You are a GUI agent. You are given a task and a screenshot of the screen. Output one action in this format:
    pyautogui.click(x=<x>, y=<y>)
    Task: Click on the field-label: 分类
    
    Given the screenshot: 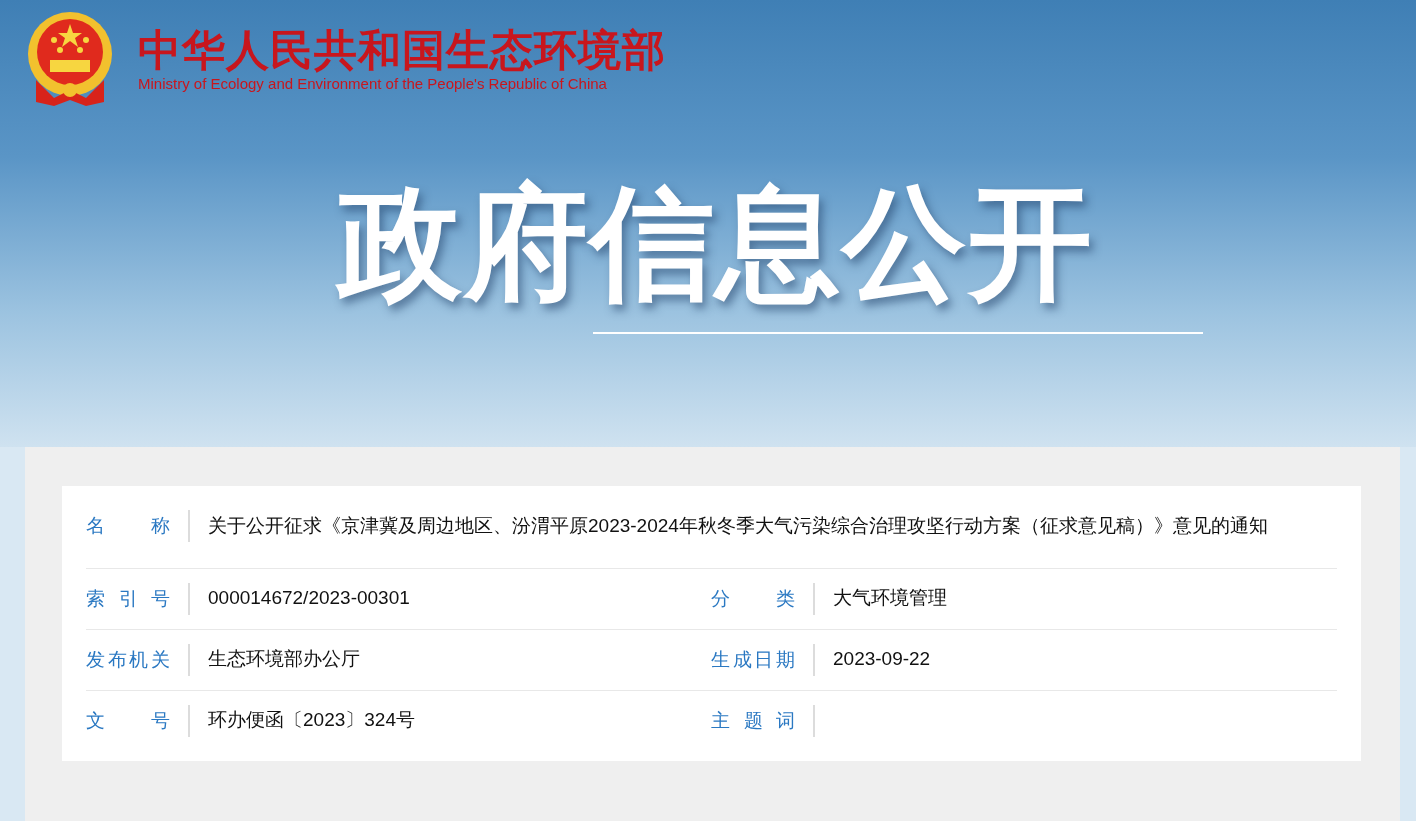 What is the action you would take?
    pyautogui.click(x=753, y=599)
    